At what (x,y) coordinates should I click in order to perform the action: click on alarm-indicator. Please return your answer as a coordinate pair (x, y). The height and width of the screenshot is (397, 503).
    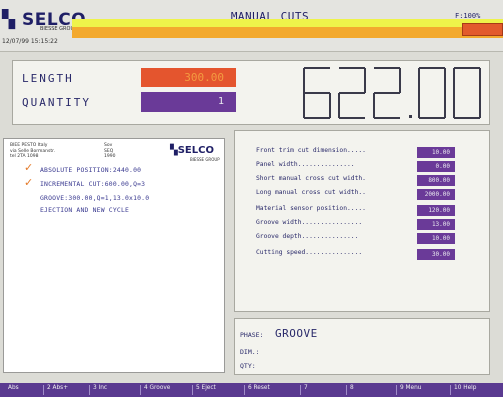
    Looking at the image, I should click on (482, 29).